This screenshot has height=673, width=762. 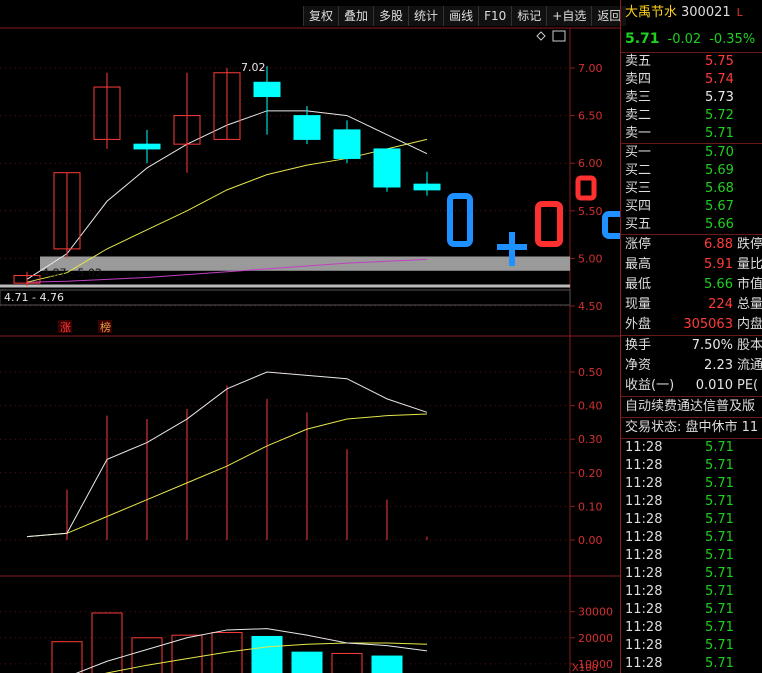 I want to click on pane-0-tick-label: 6.50, so click(x=590, y=116).